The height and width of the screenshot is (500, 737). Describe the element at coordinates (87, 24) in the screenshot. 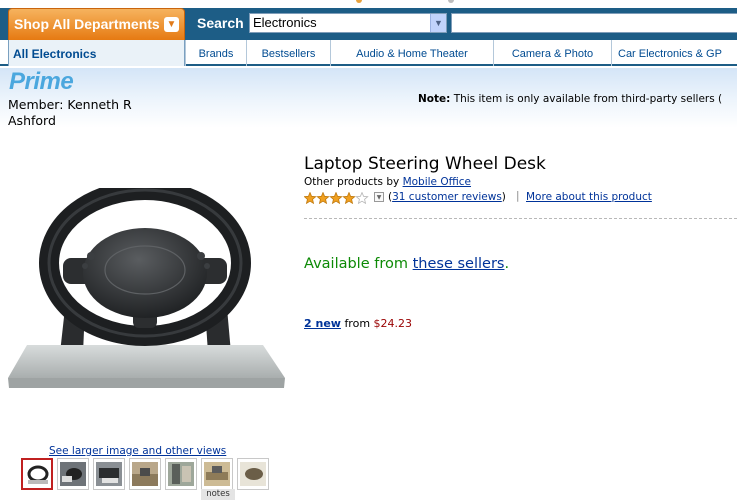

I see `shop-all-label: Shop All Departments` at that location.